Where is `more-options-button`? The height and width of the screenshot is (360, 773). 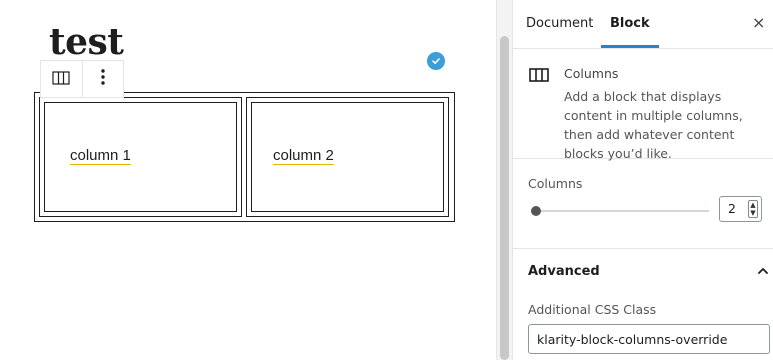
more-options-button is located at coordinates (102, 79).